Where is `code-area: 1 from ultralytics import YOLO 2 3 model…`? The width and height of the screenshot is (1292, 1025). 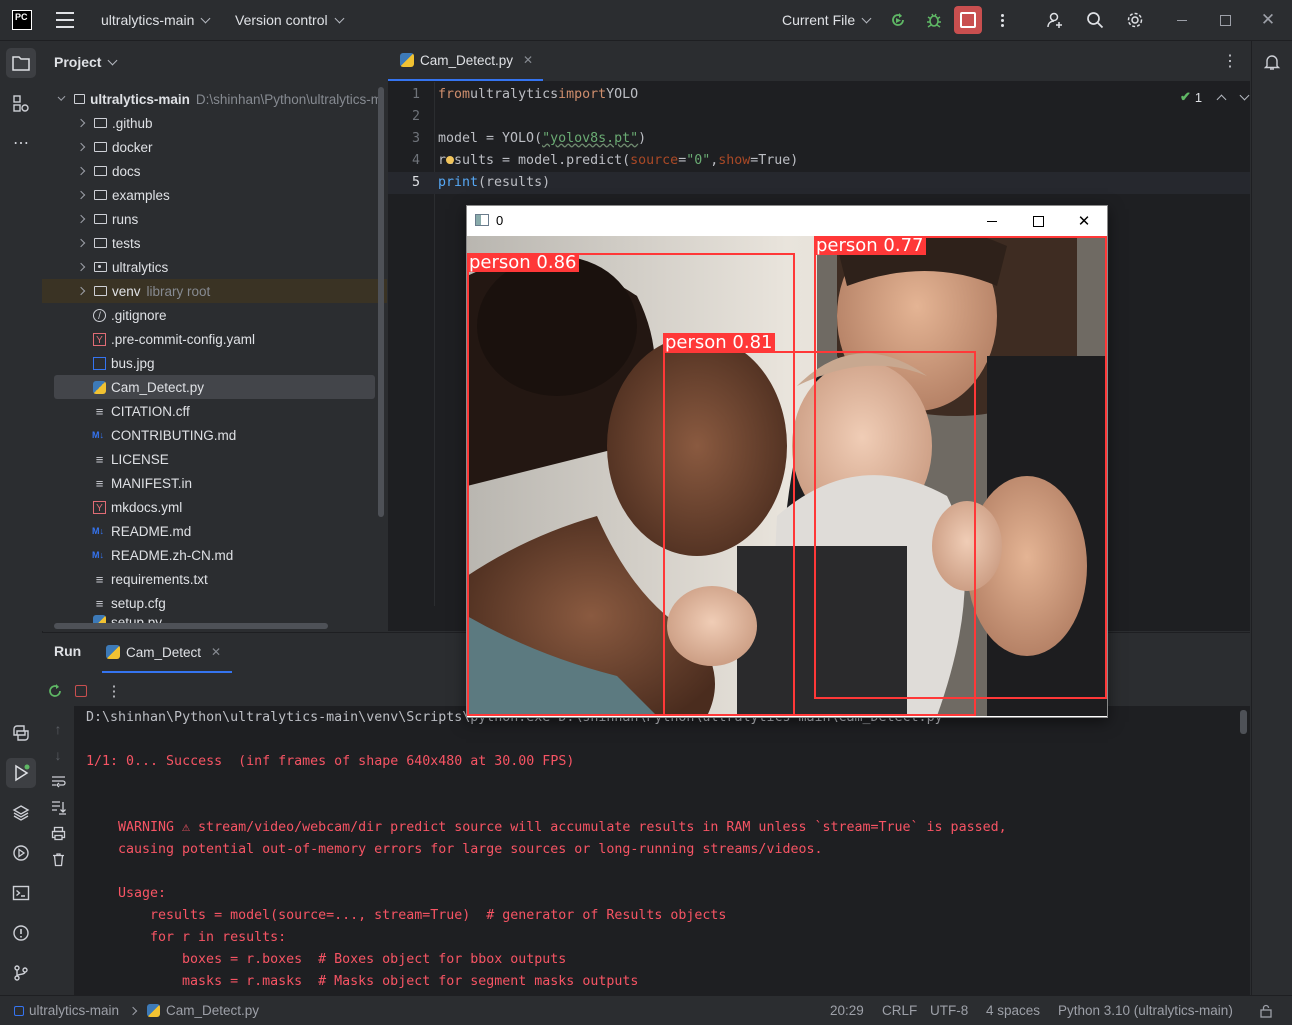 code-area: 1 from ultralytics import YOLO 2 3 model… is located at coordinates (819, 143).